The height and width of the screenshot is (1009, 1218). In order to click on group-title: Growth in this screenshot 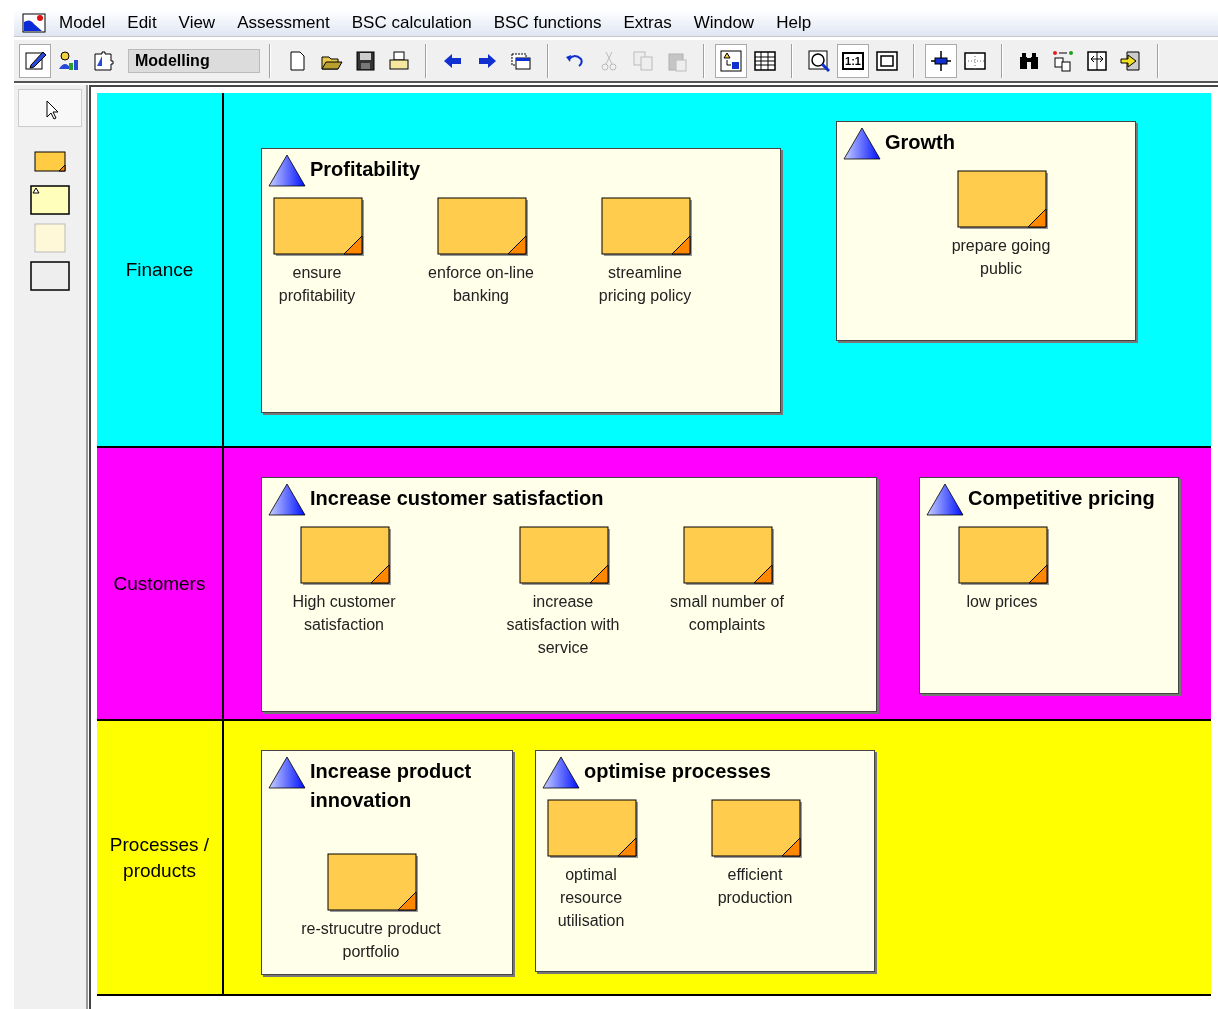, I will do `click(920, 142)`.